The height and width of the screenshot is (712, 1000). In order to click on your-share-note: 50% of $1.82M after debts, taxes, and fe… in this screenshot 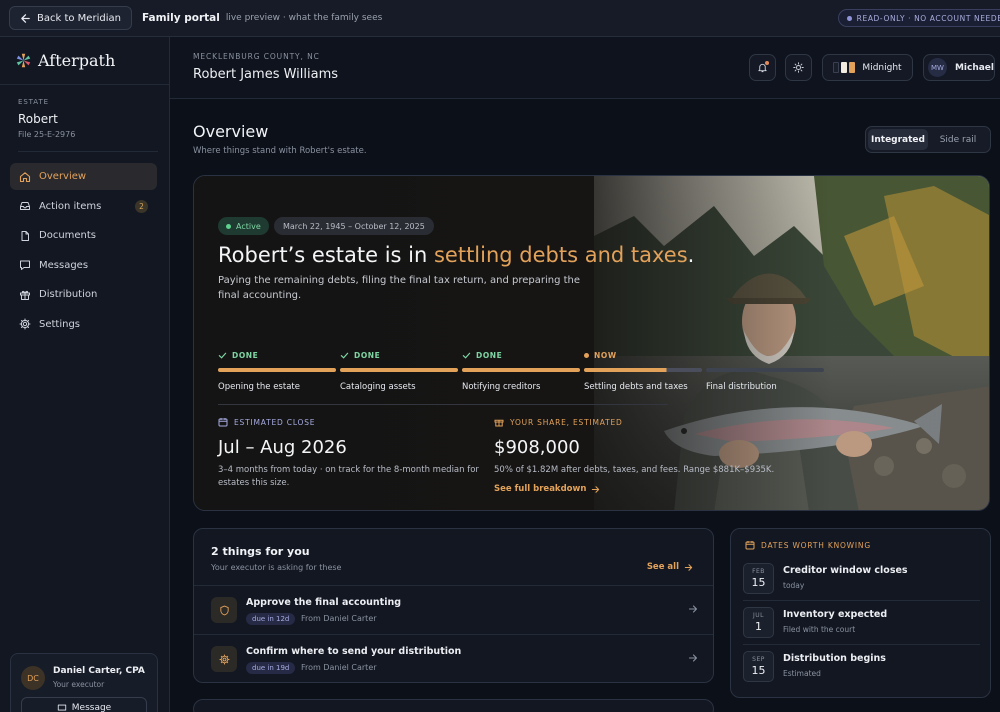, I will do `click(634, 470)`.